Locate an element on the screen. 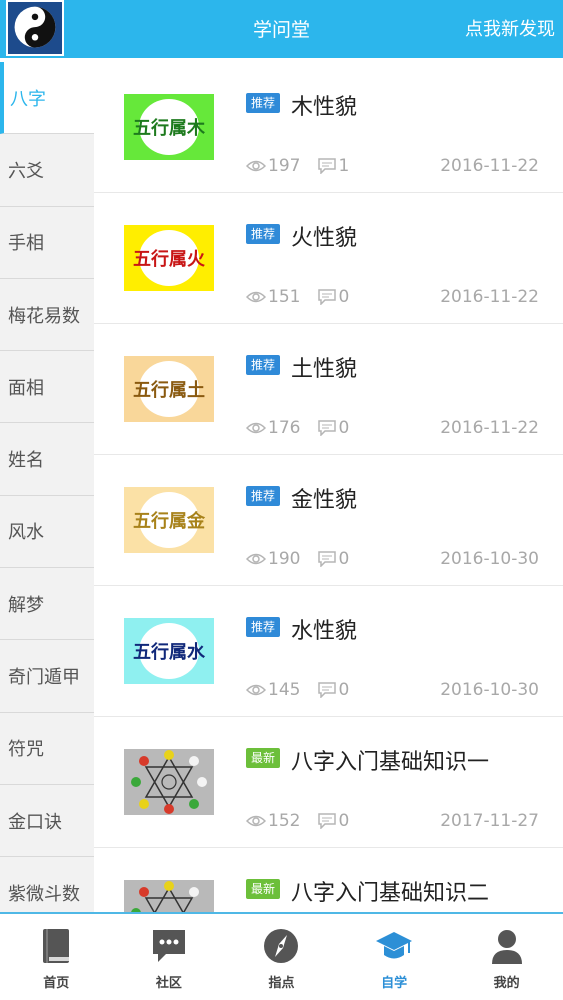 Image resolution: width=563 pixels, height=1000 pixels. article-title: 水性貌 is located at coordinates (324, 629).